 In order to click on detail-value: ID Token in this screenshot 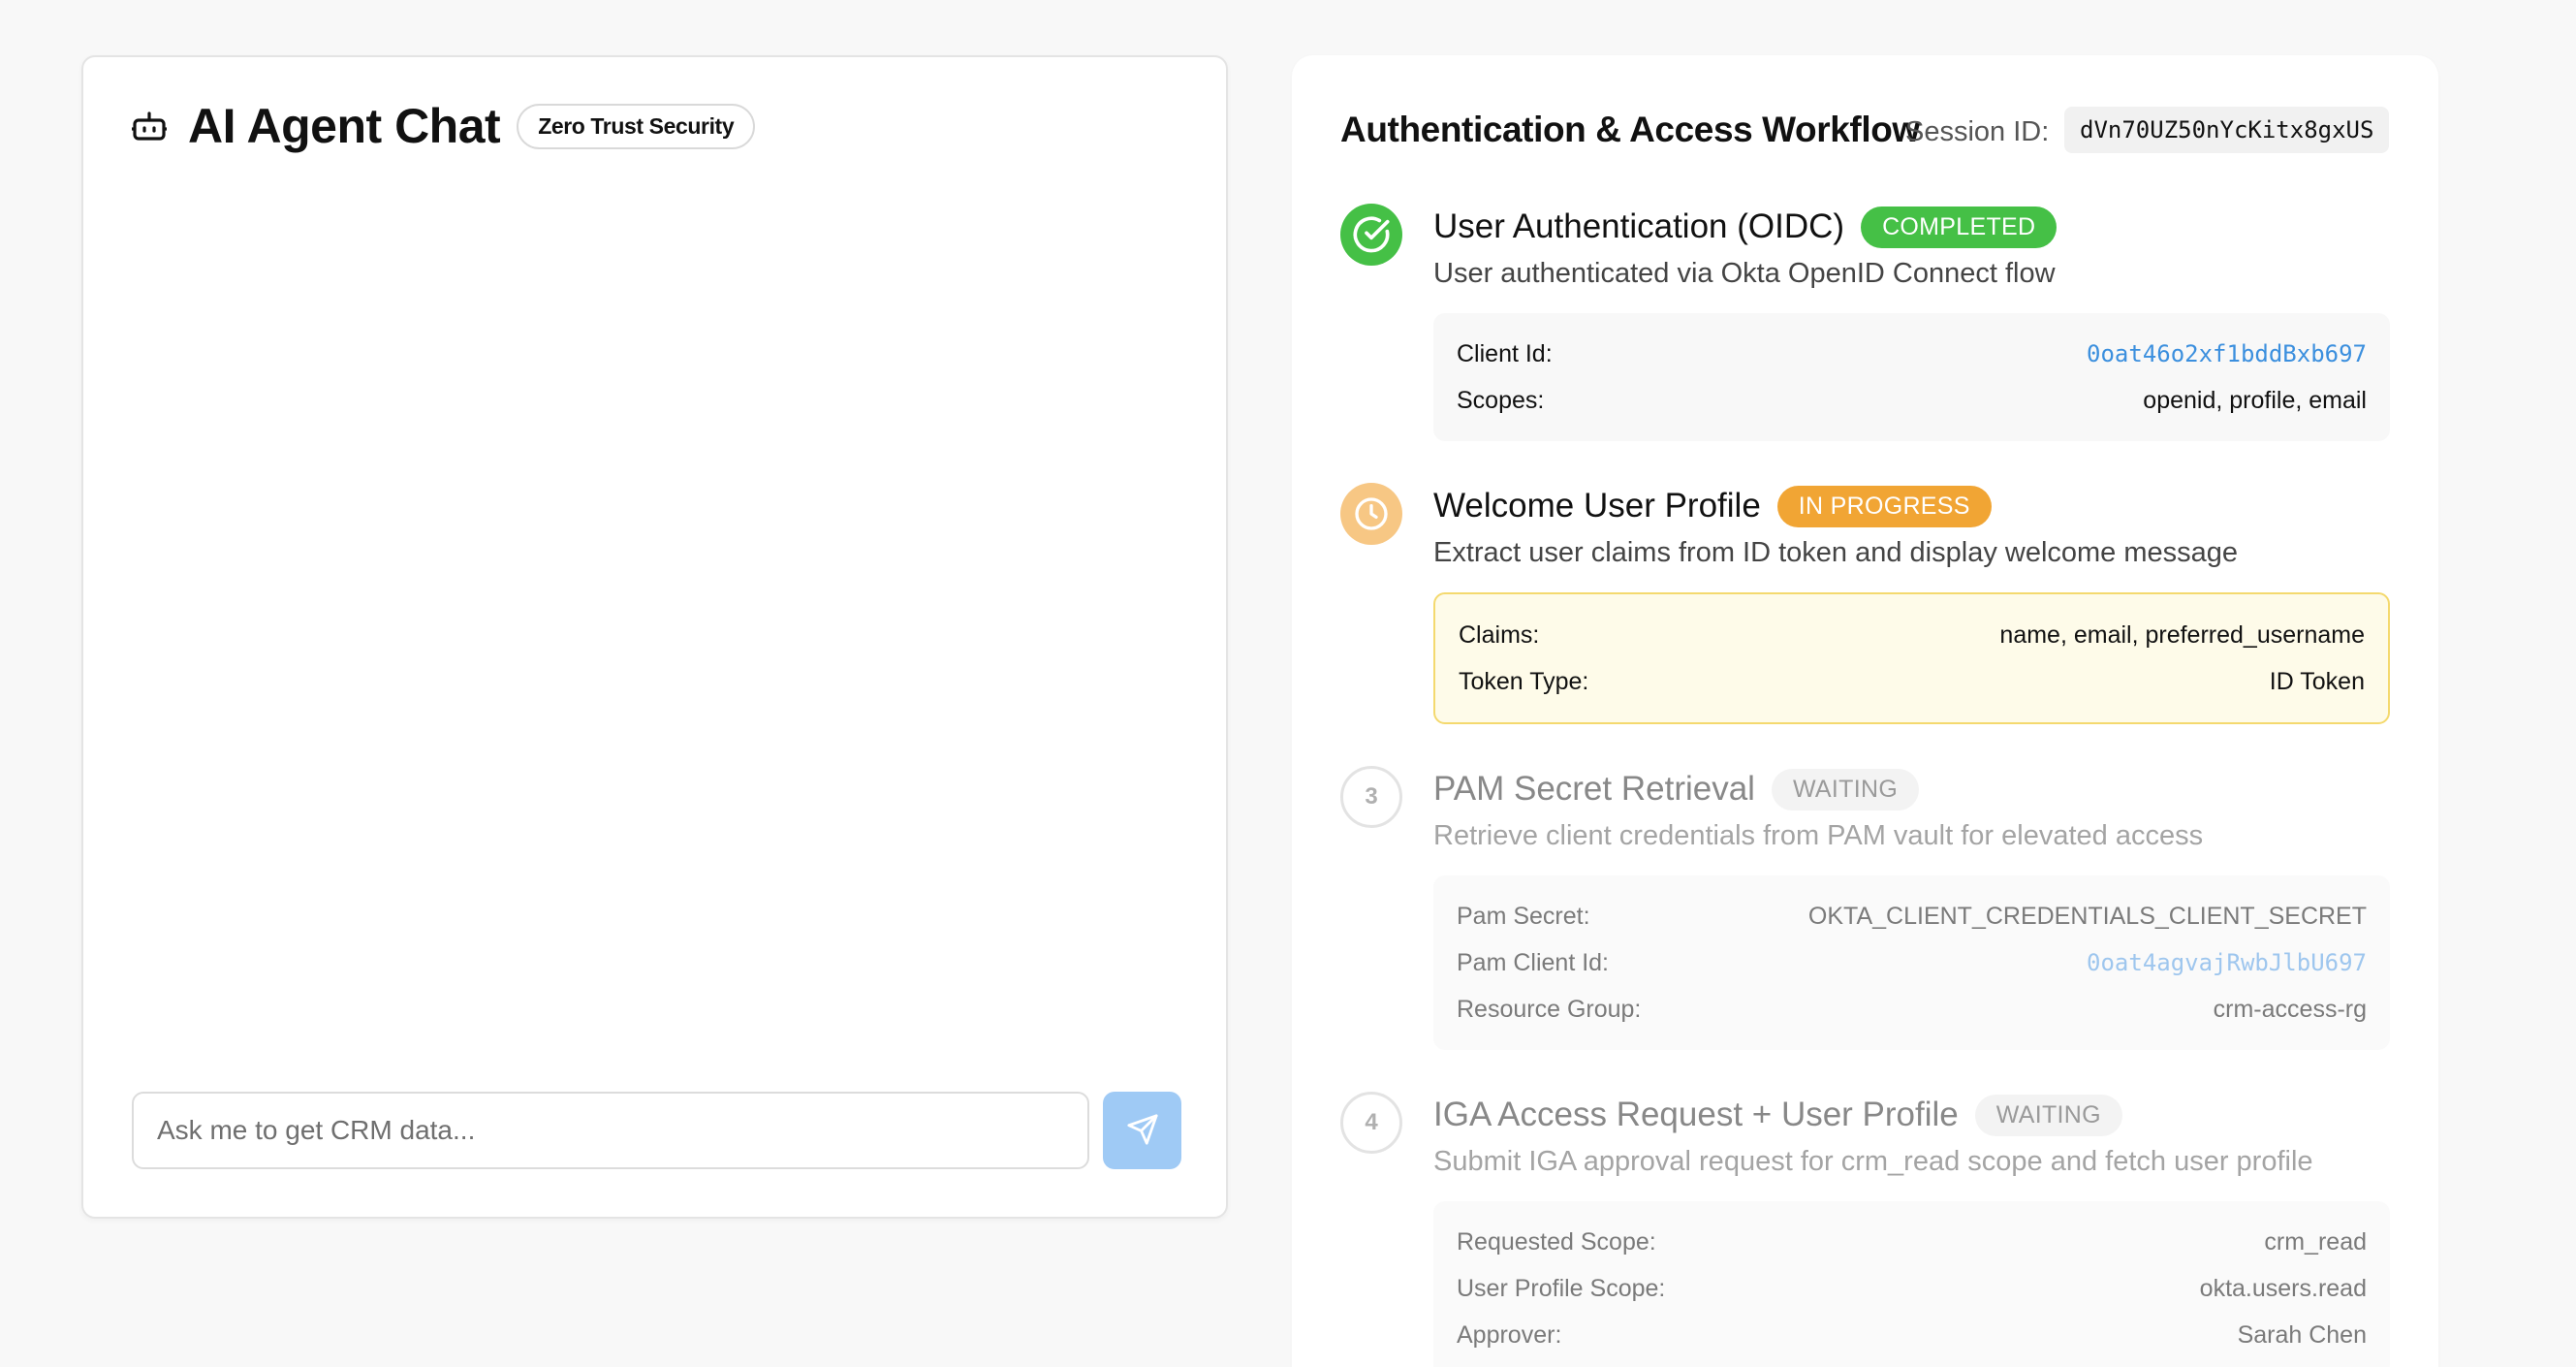, I will do `click(2317, 681)`.